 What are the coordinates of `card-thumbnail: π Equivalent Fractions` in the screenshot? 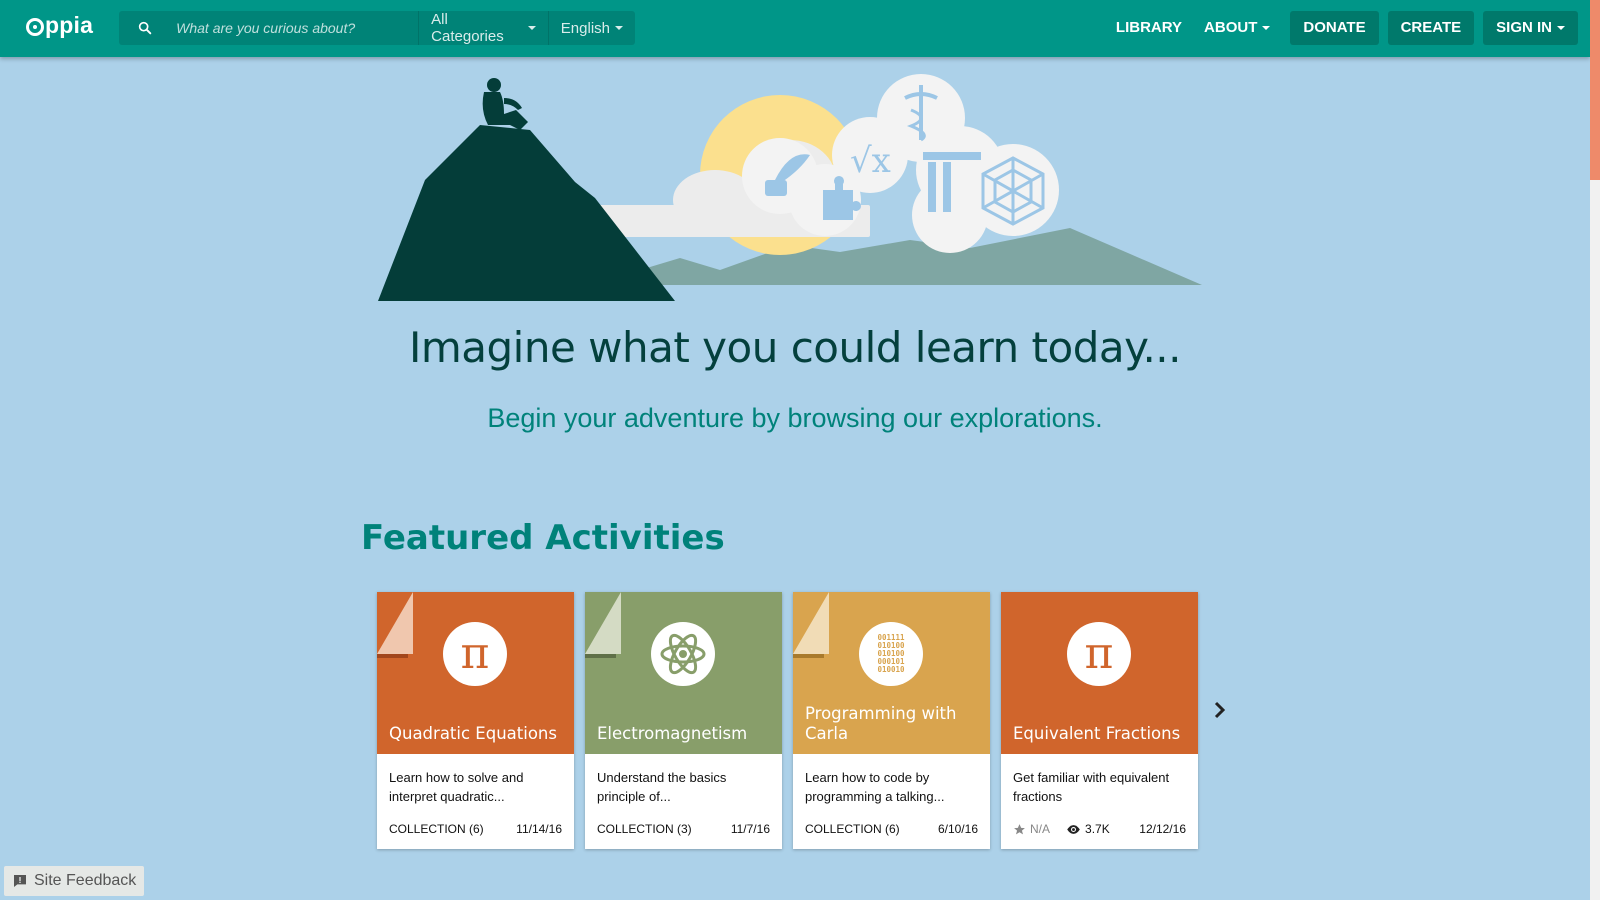 It's located at (1099, 673).